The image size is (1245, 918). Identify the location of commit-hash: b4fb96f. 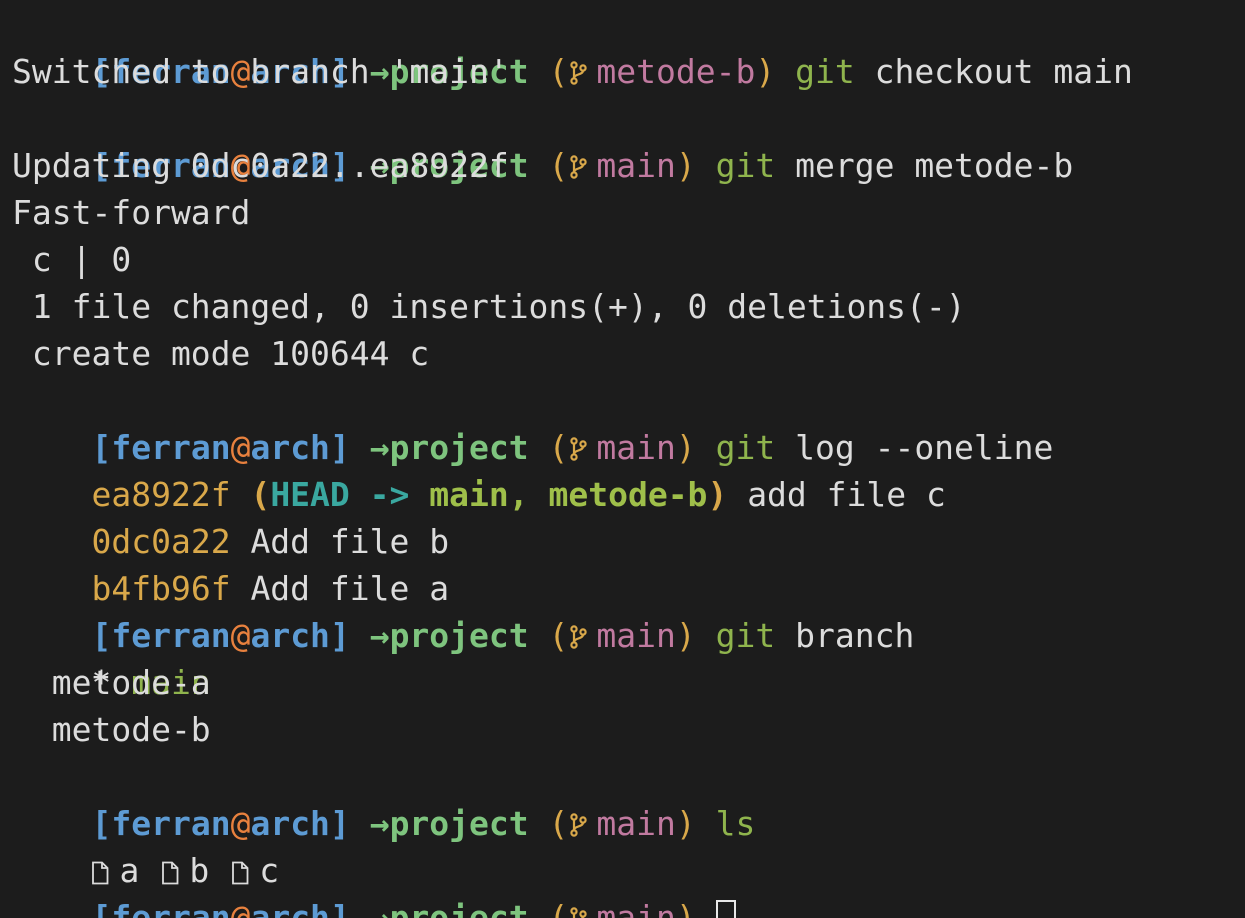
(161, 588).